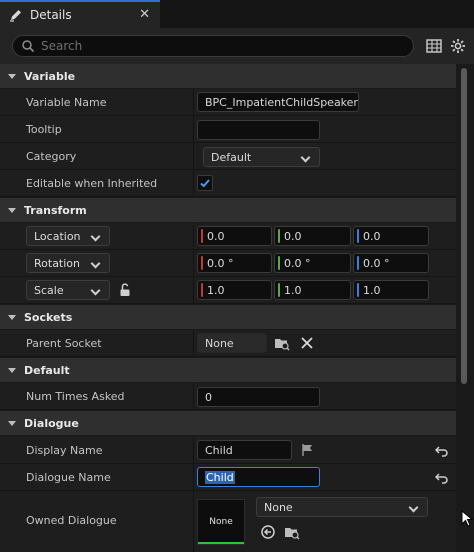 The height and width of the screenshot is (552, 474). I want to click on section-default: Default, so click(228, 370).